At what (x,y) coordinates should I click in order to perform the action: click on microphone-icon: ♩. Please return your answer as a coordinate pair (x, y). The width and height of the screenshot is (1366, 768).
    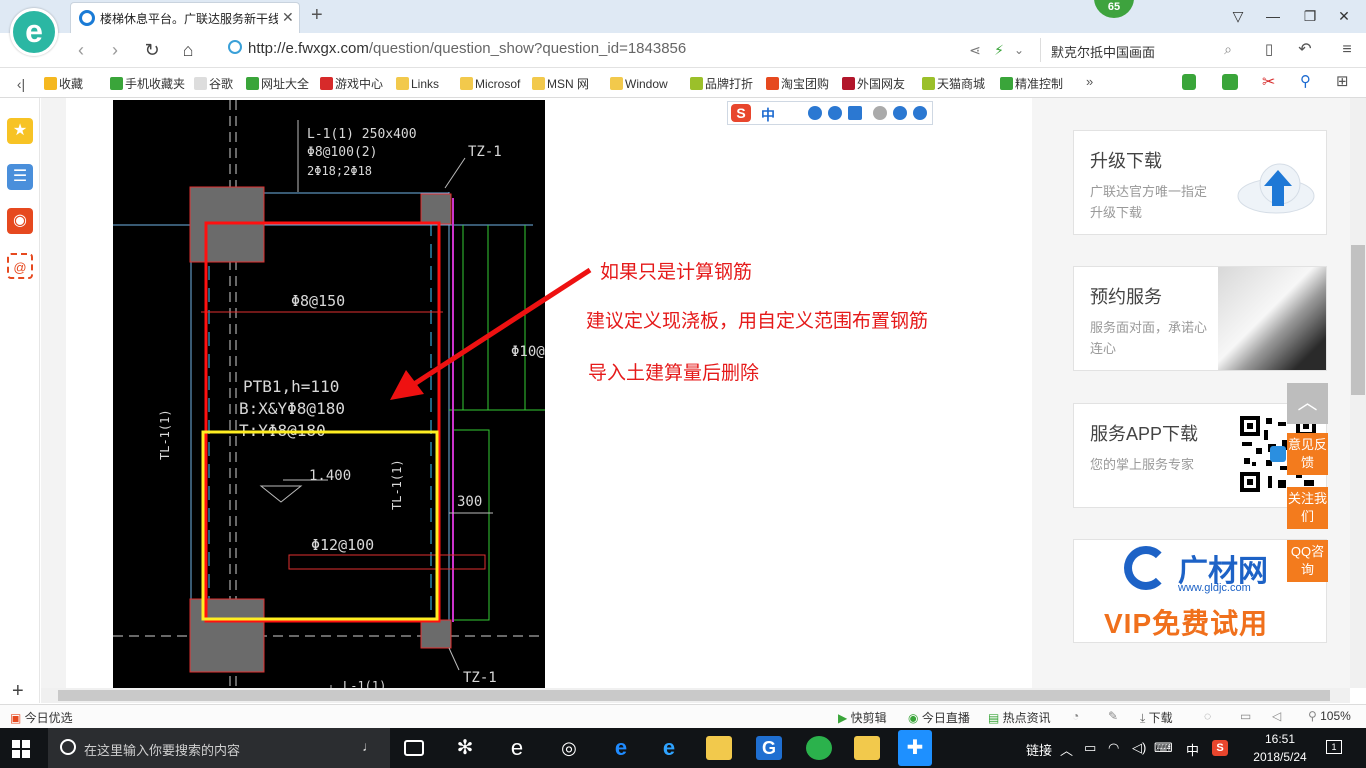
    Looking at the image, I should click on (369, 746).